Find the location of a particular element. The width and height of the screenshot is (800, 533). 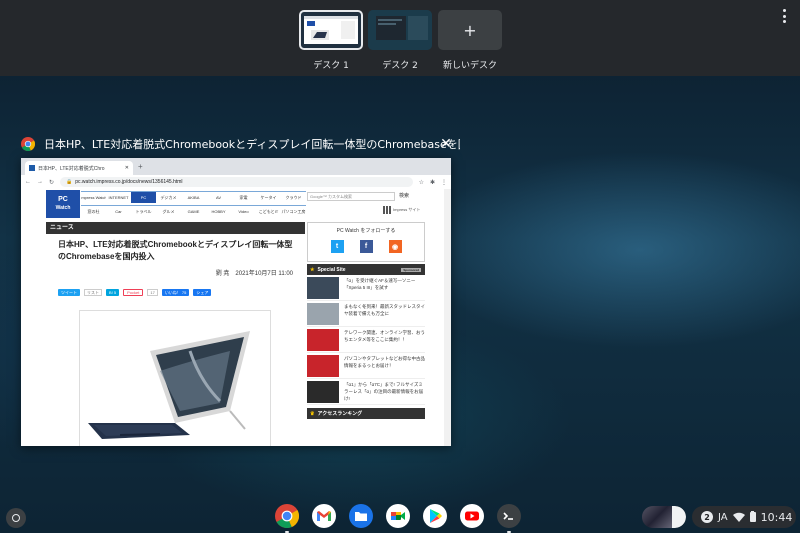

rss-icon: ◉ is located at coordinates (395, 246).